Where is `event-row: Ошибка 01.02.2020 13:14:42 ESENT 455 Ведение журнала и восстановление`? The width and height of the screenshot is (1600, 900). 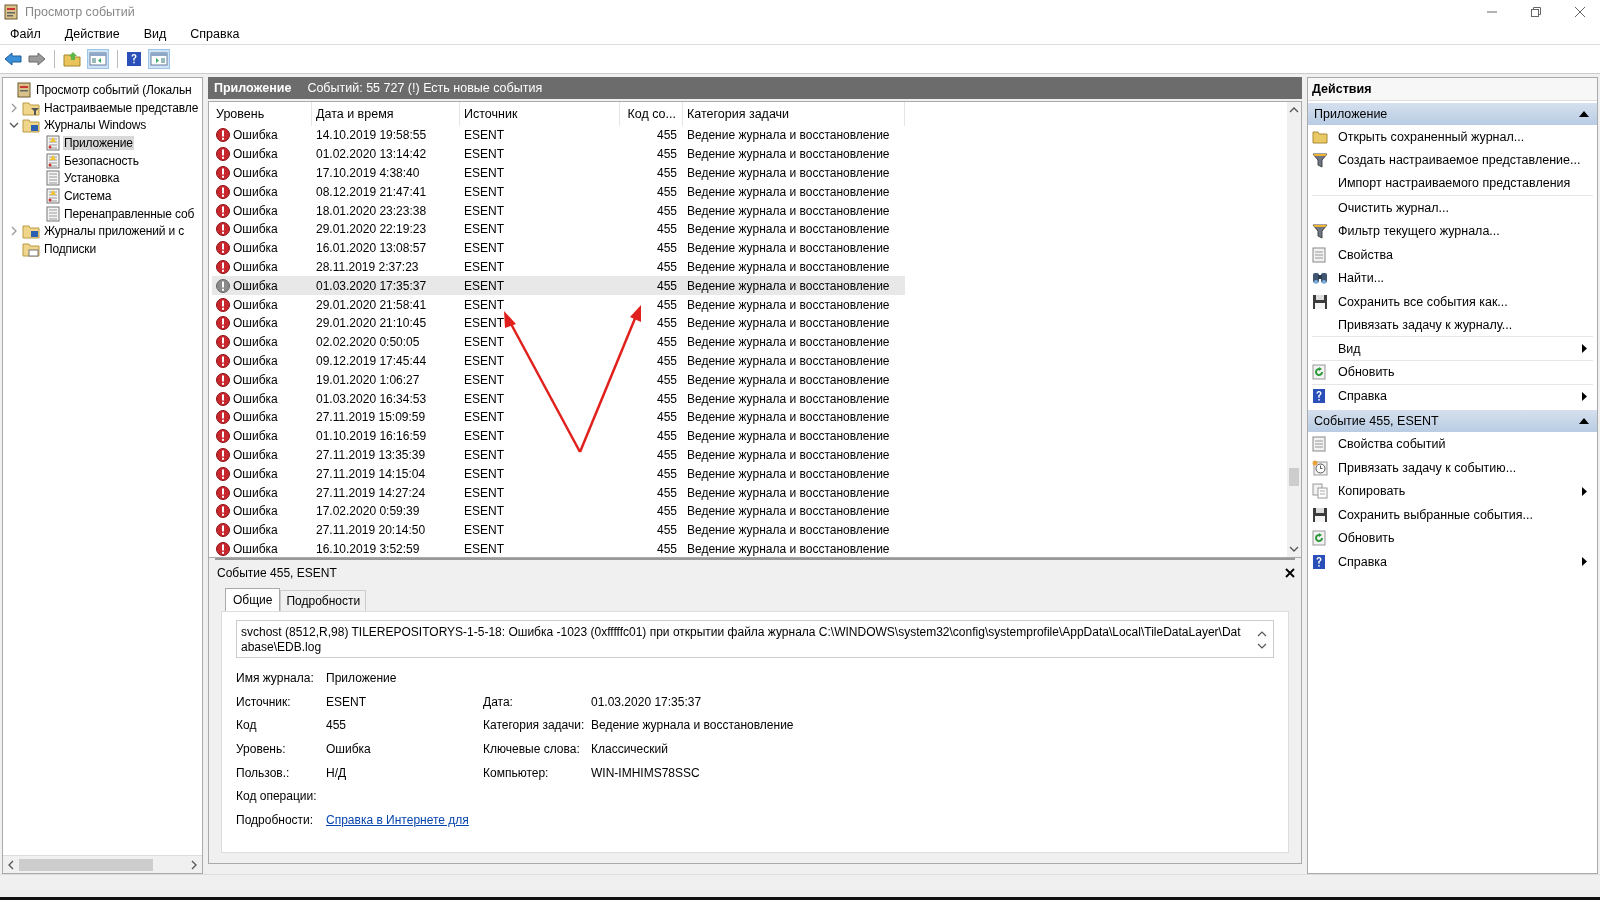
event-row: Ошибка 01.02.2020 13:14:42 ESENT 455 Ведение журнала и восстановление is located at coordinates (558, 154).